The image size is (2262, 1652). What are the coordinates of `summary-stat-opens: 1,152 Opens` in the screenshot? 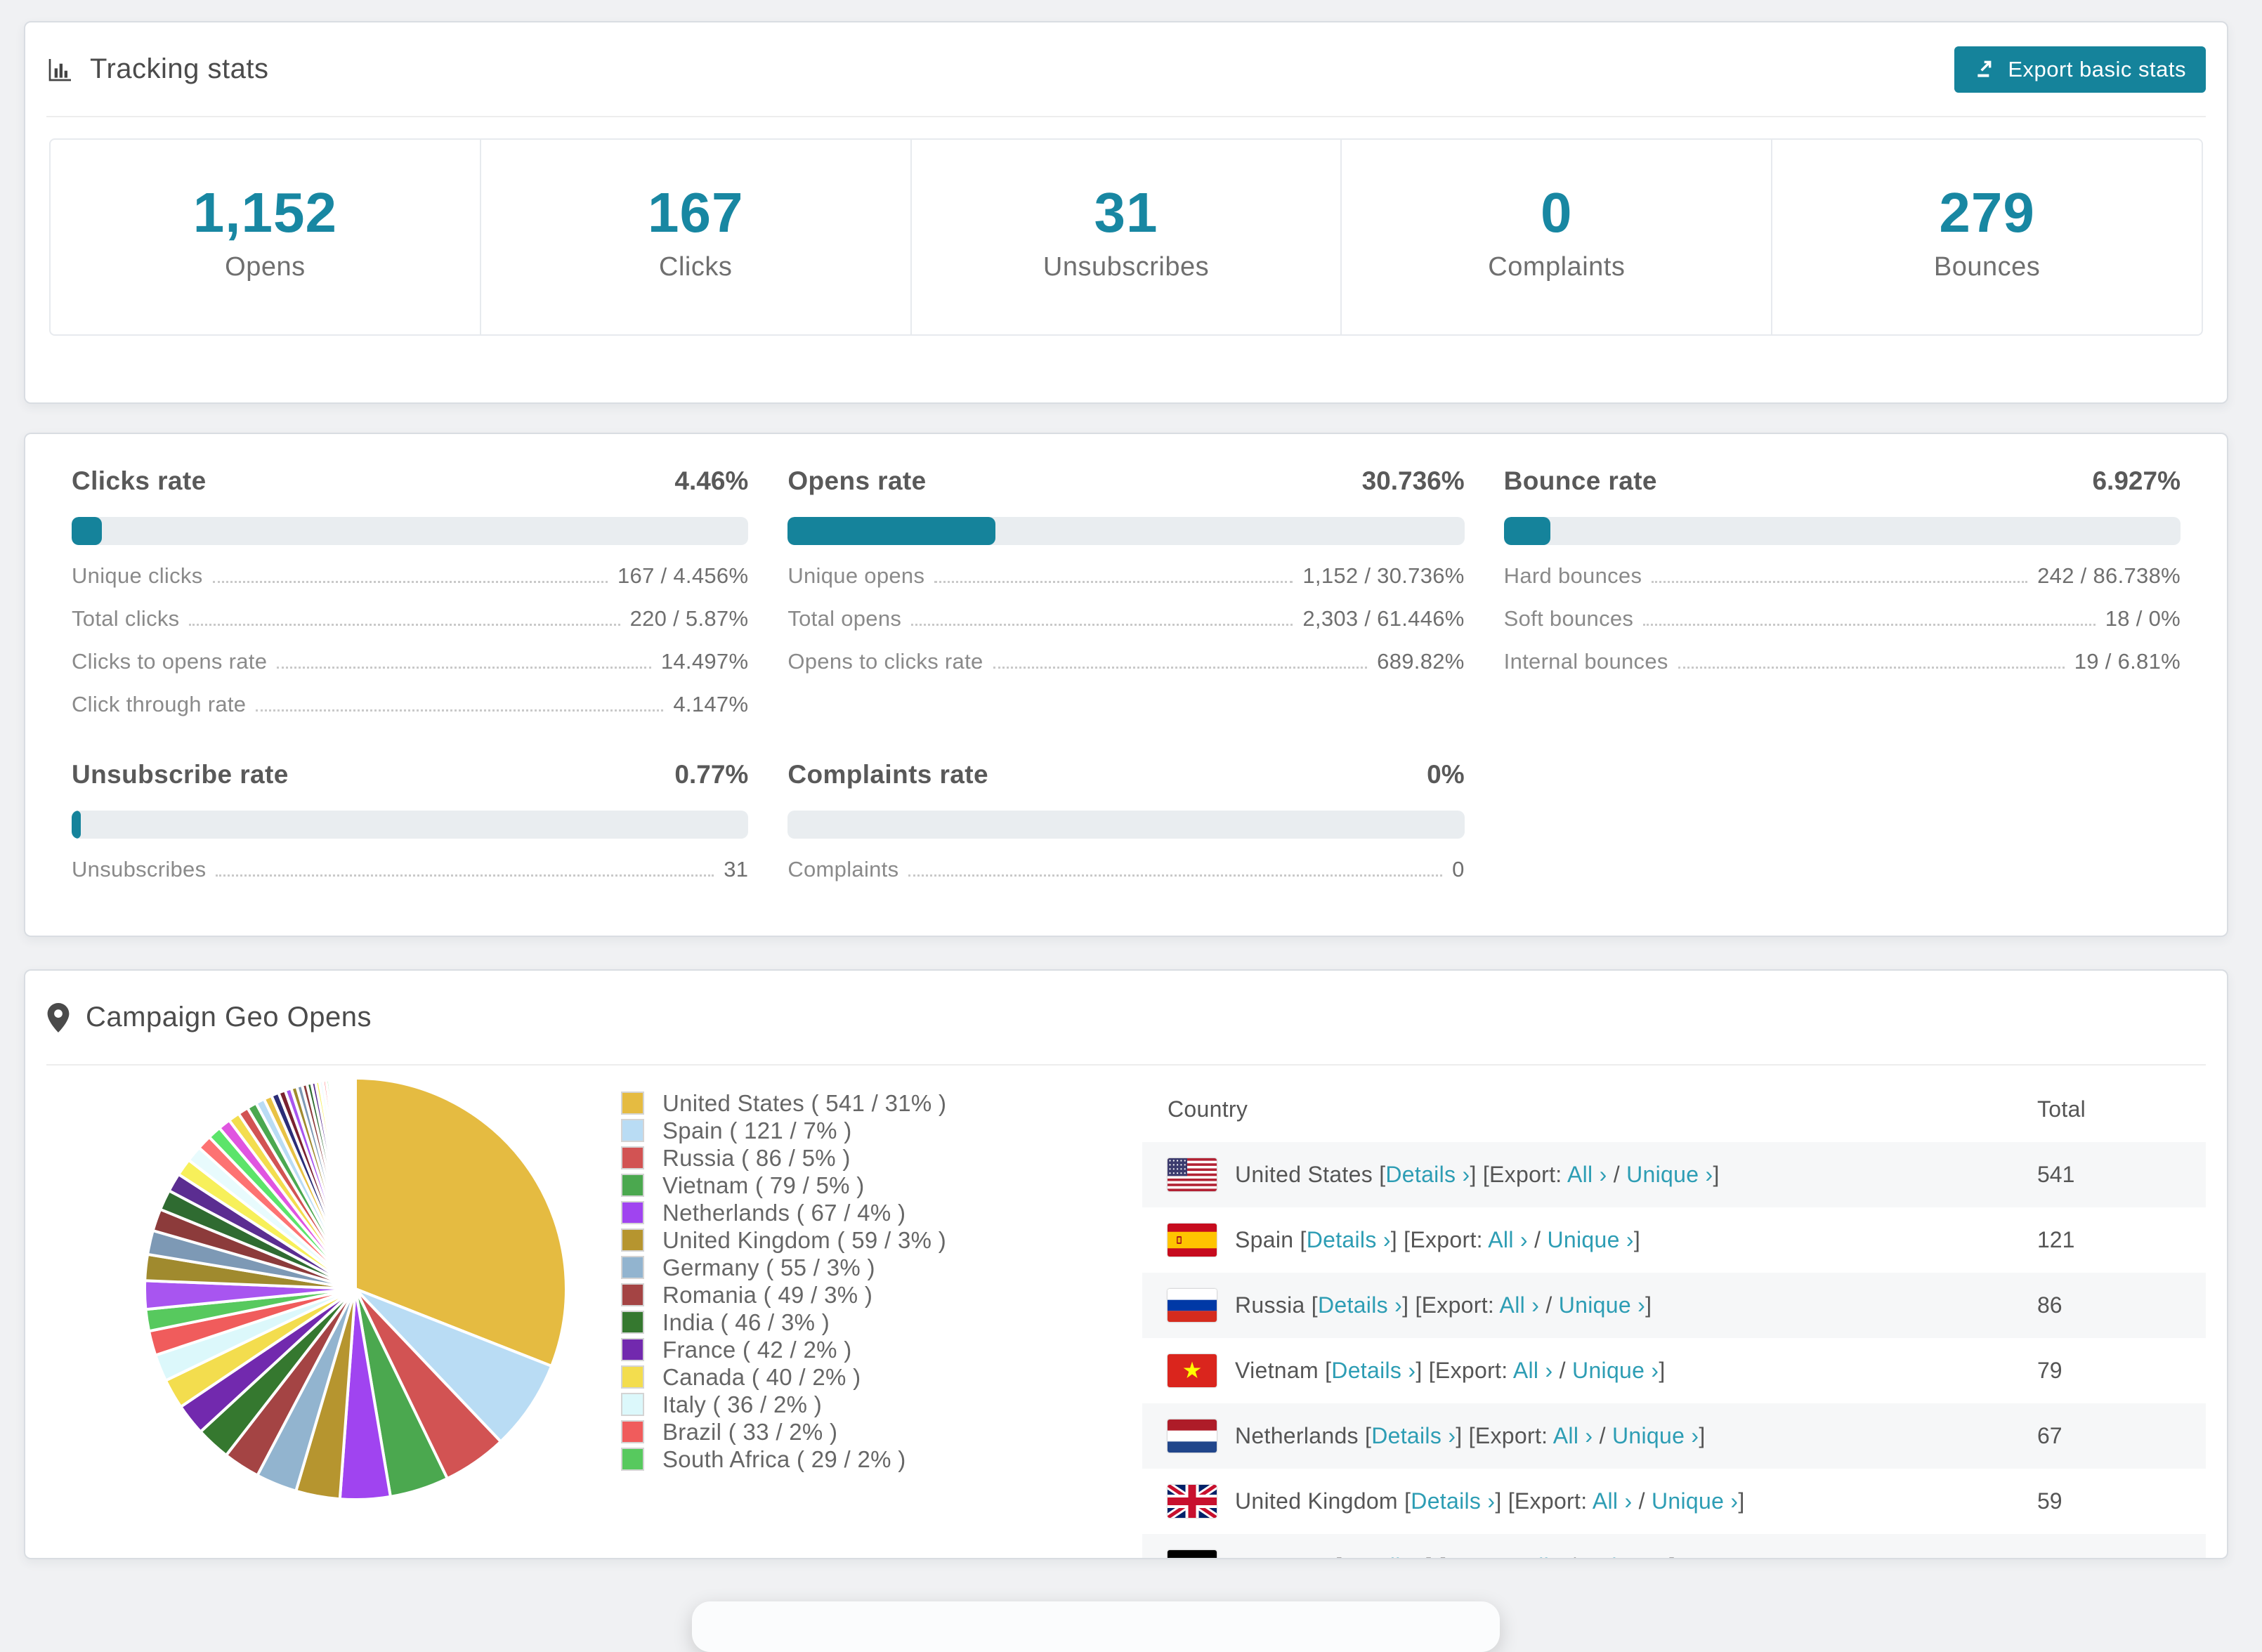 It's located at (266, 237).